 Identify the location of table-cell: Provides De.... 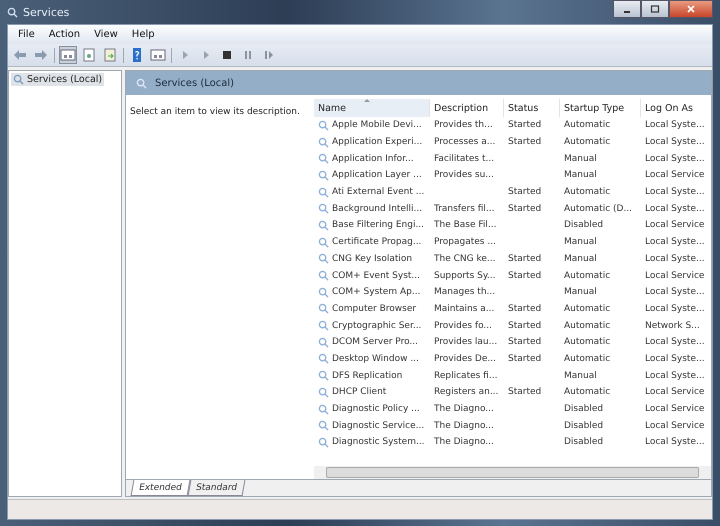
(465, 359).